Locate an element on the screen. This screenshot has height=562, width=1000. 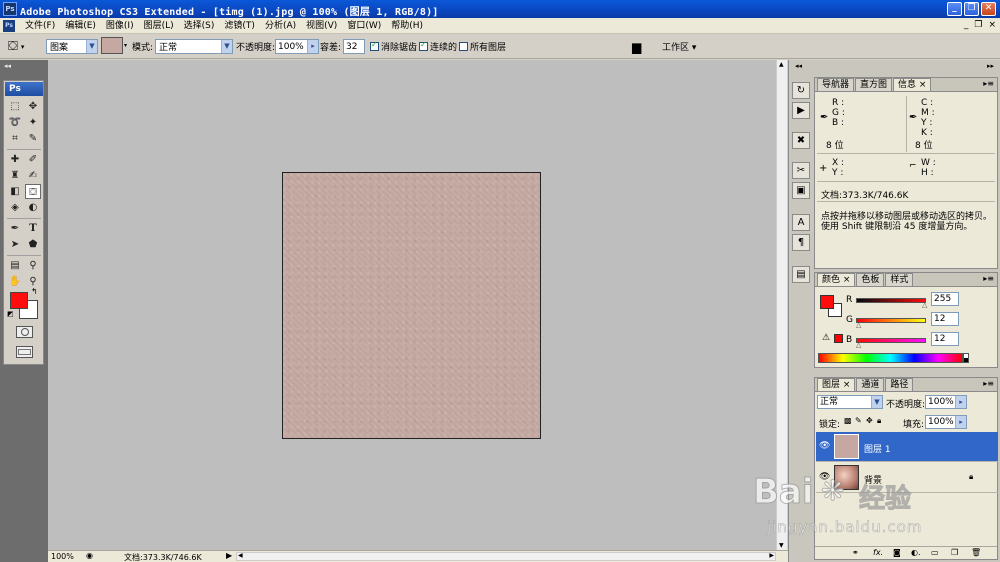
web-safe-color-swatch is located at coordinates (838, 338).